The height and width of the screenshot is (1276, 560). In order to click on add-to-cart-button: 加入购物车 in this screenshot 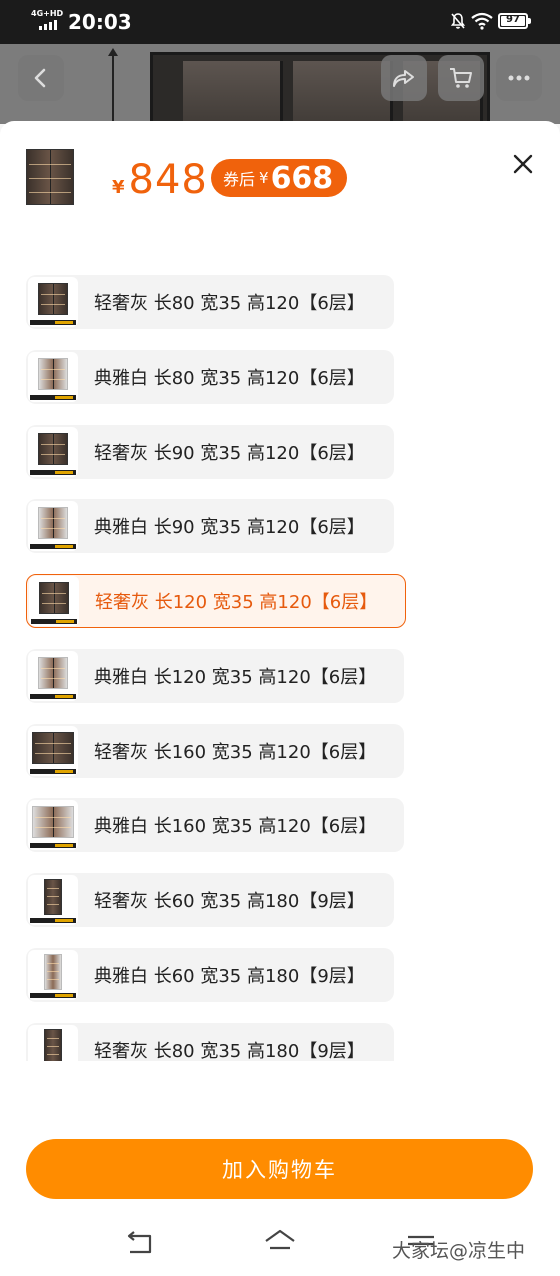, I will do `click(279, 1169)`.